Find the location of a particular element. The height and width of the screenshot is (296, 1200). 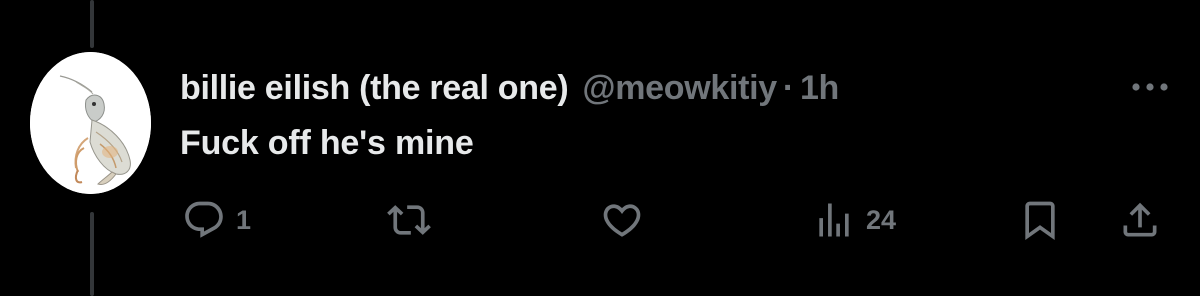

shrimp-avatar-image is located at coordinates (90, 123).